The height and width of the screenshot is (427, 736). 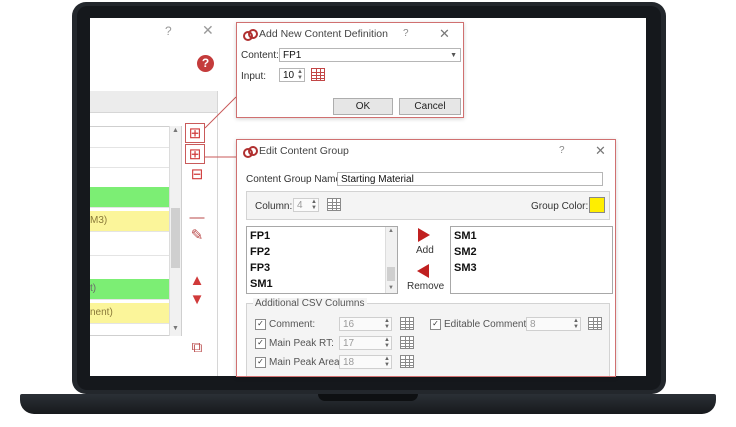 I want to click on content-label: Content:, so click(x=260, y=55).